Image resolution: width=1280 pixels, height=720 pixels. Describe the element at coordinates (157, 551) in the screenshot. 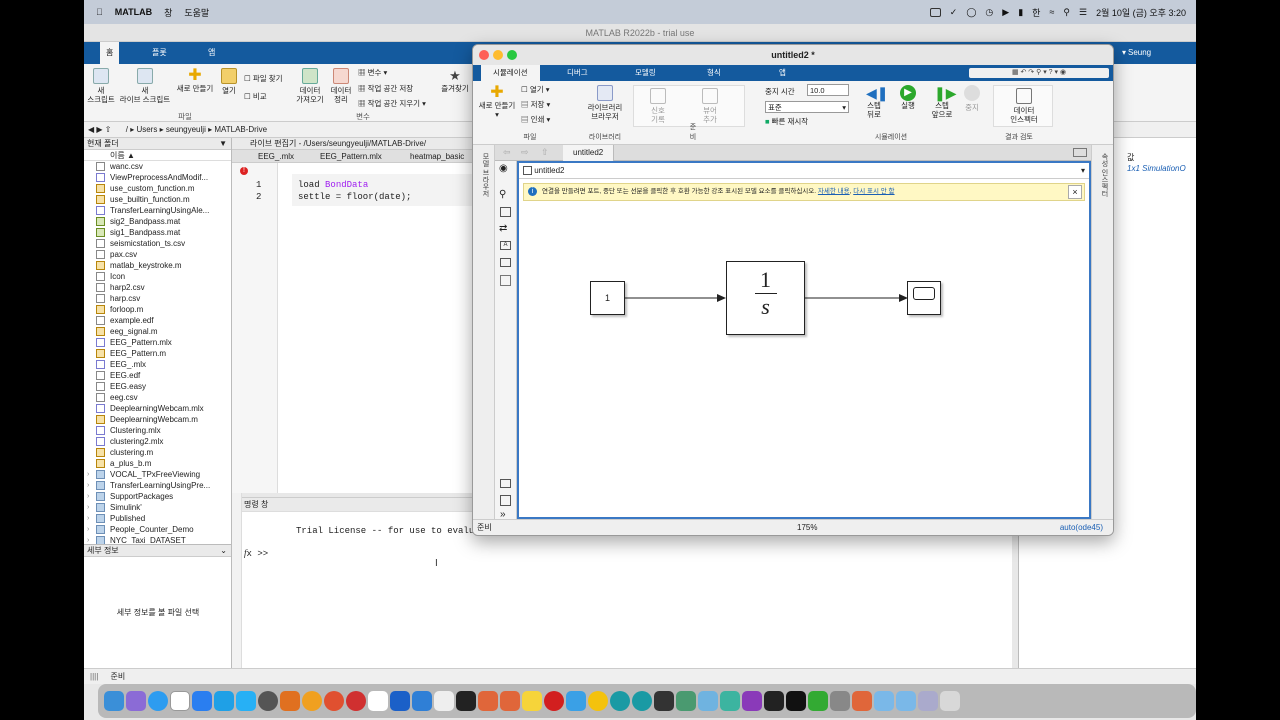

I see `details-header: 세부 정보 ⌄` at that location.